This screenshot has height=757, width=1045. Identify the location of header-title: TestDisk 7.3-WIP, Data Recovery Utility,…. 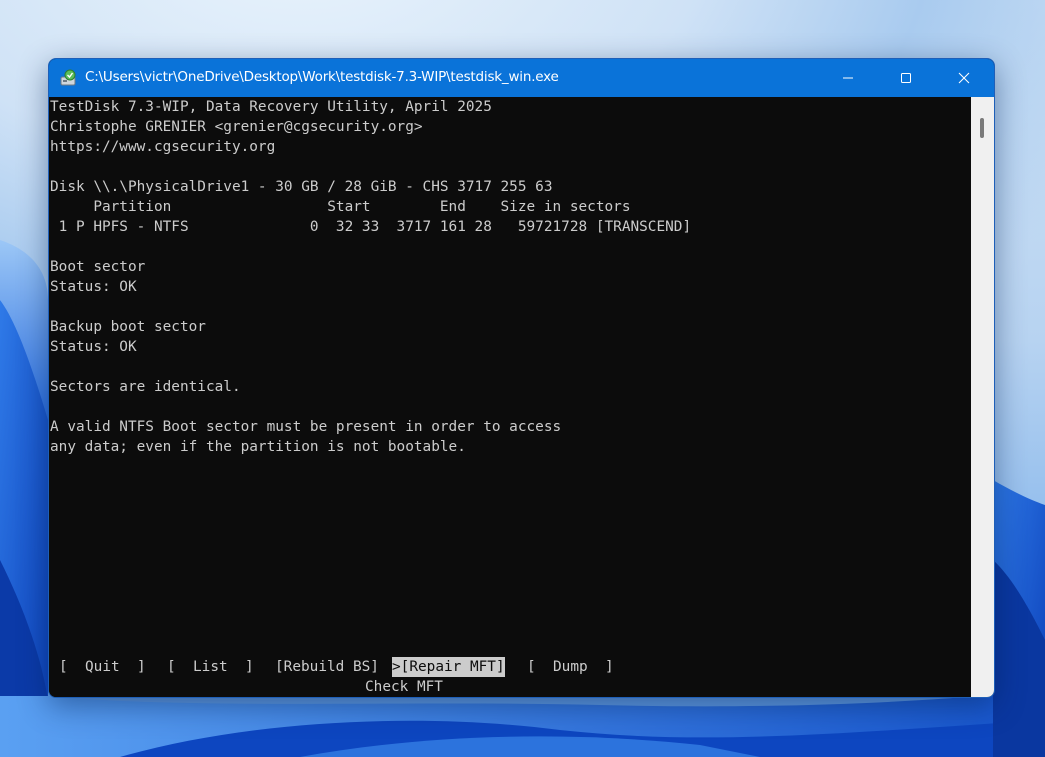
(271, 107).